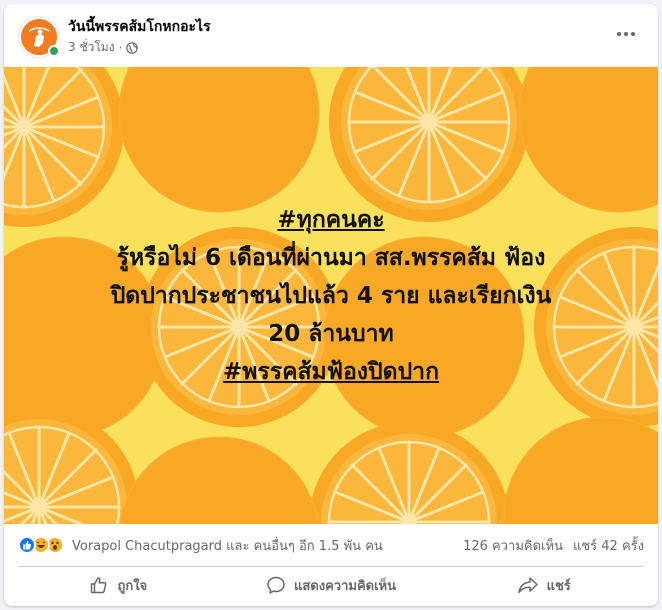 The image size is (662, 610). I want to click on hashtag-top: #ทุกคนคะ, so click(331, 220).